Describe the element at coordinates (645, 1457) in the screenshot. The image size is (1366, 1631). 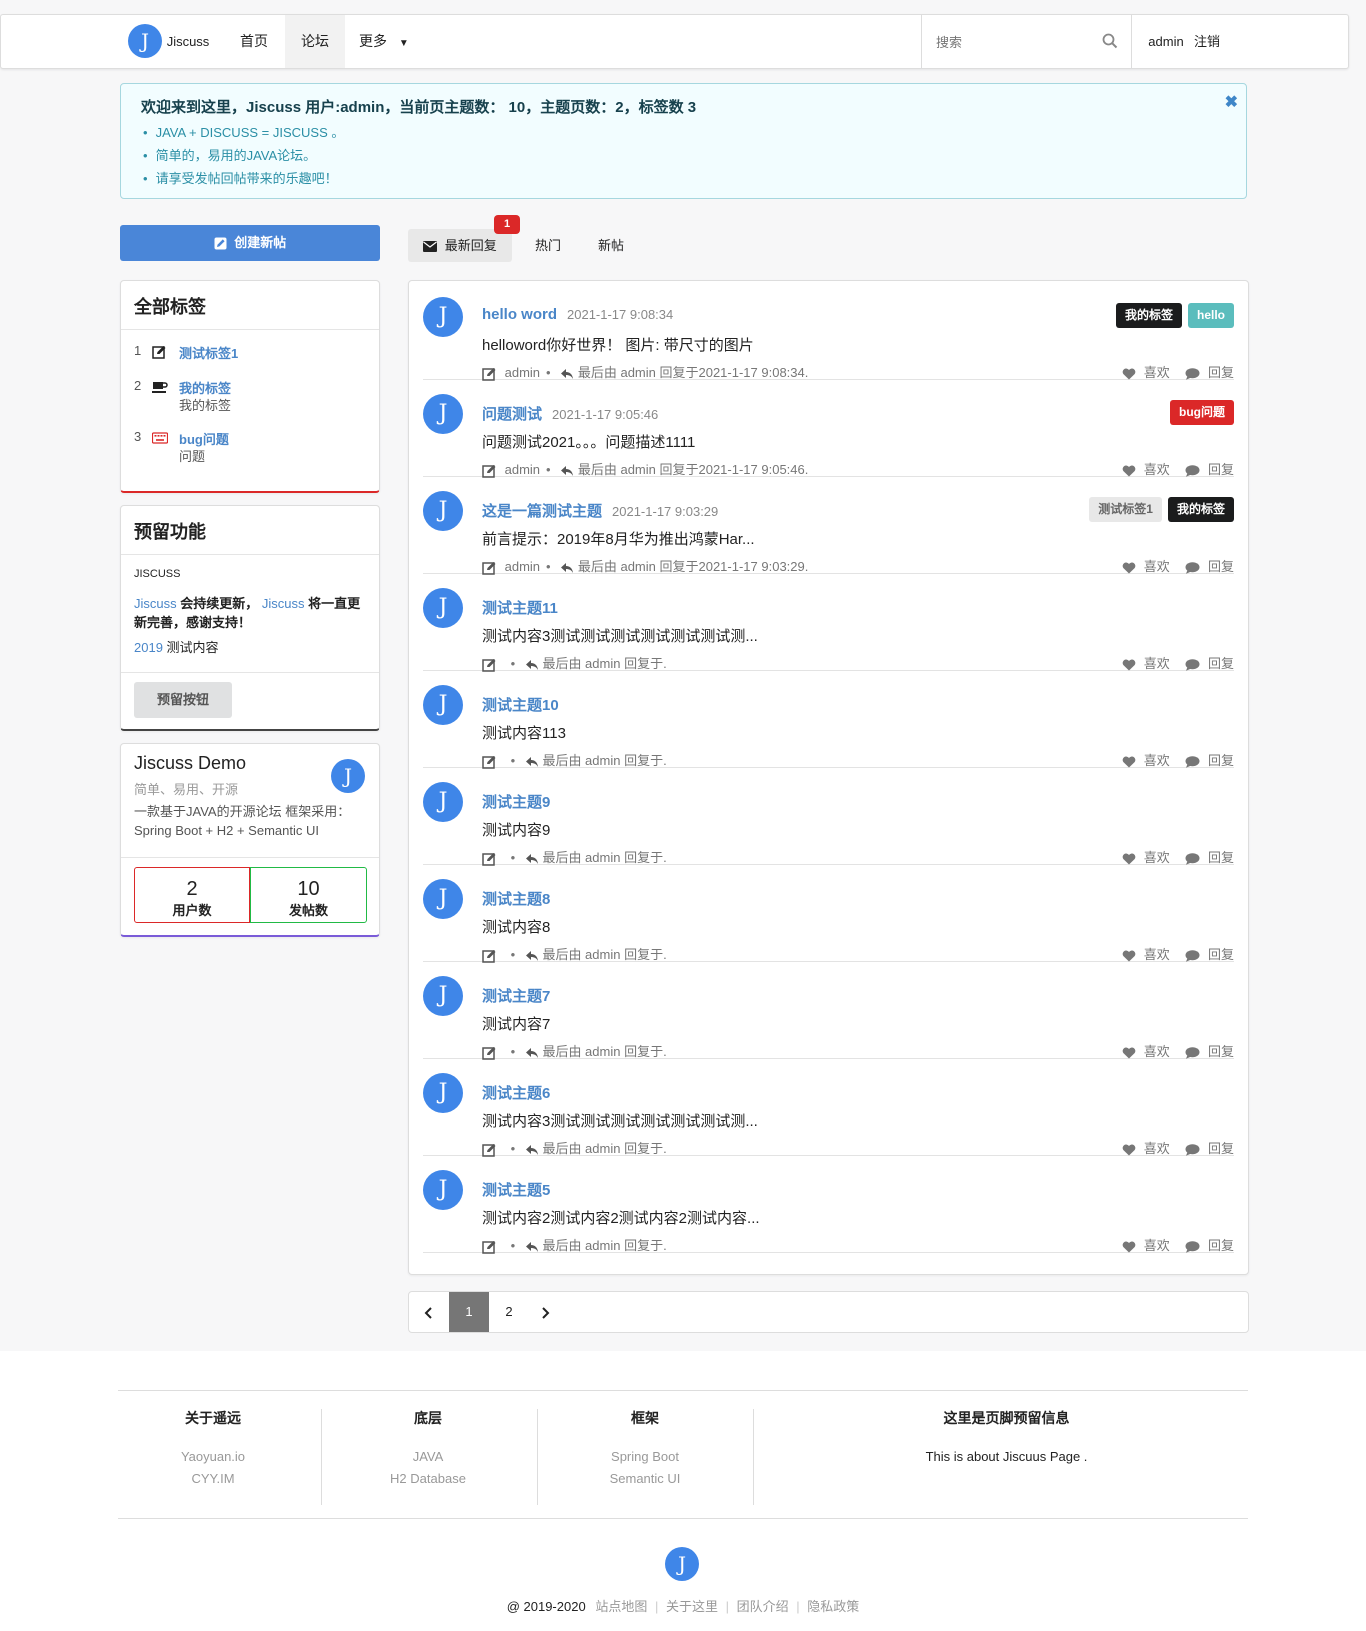
I see `footer-link: Spring Boot` at that location.